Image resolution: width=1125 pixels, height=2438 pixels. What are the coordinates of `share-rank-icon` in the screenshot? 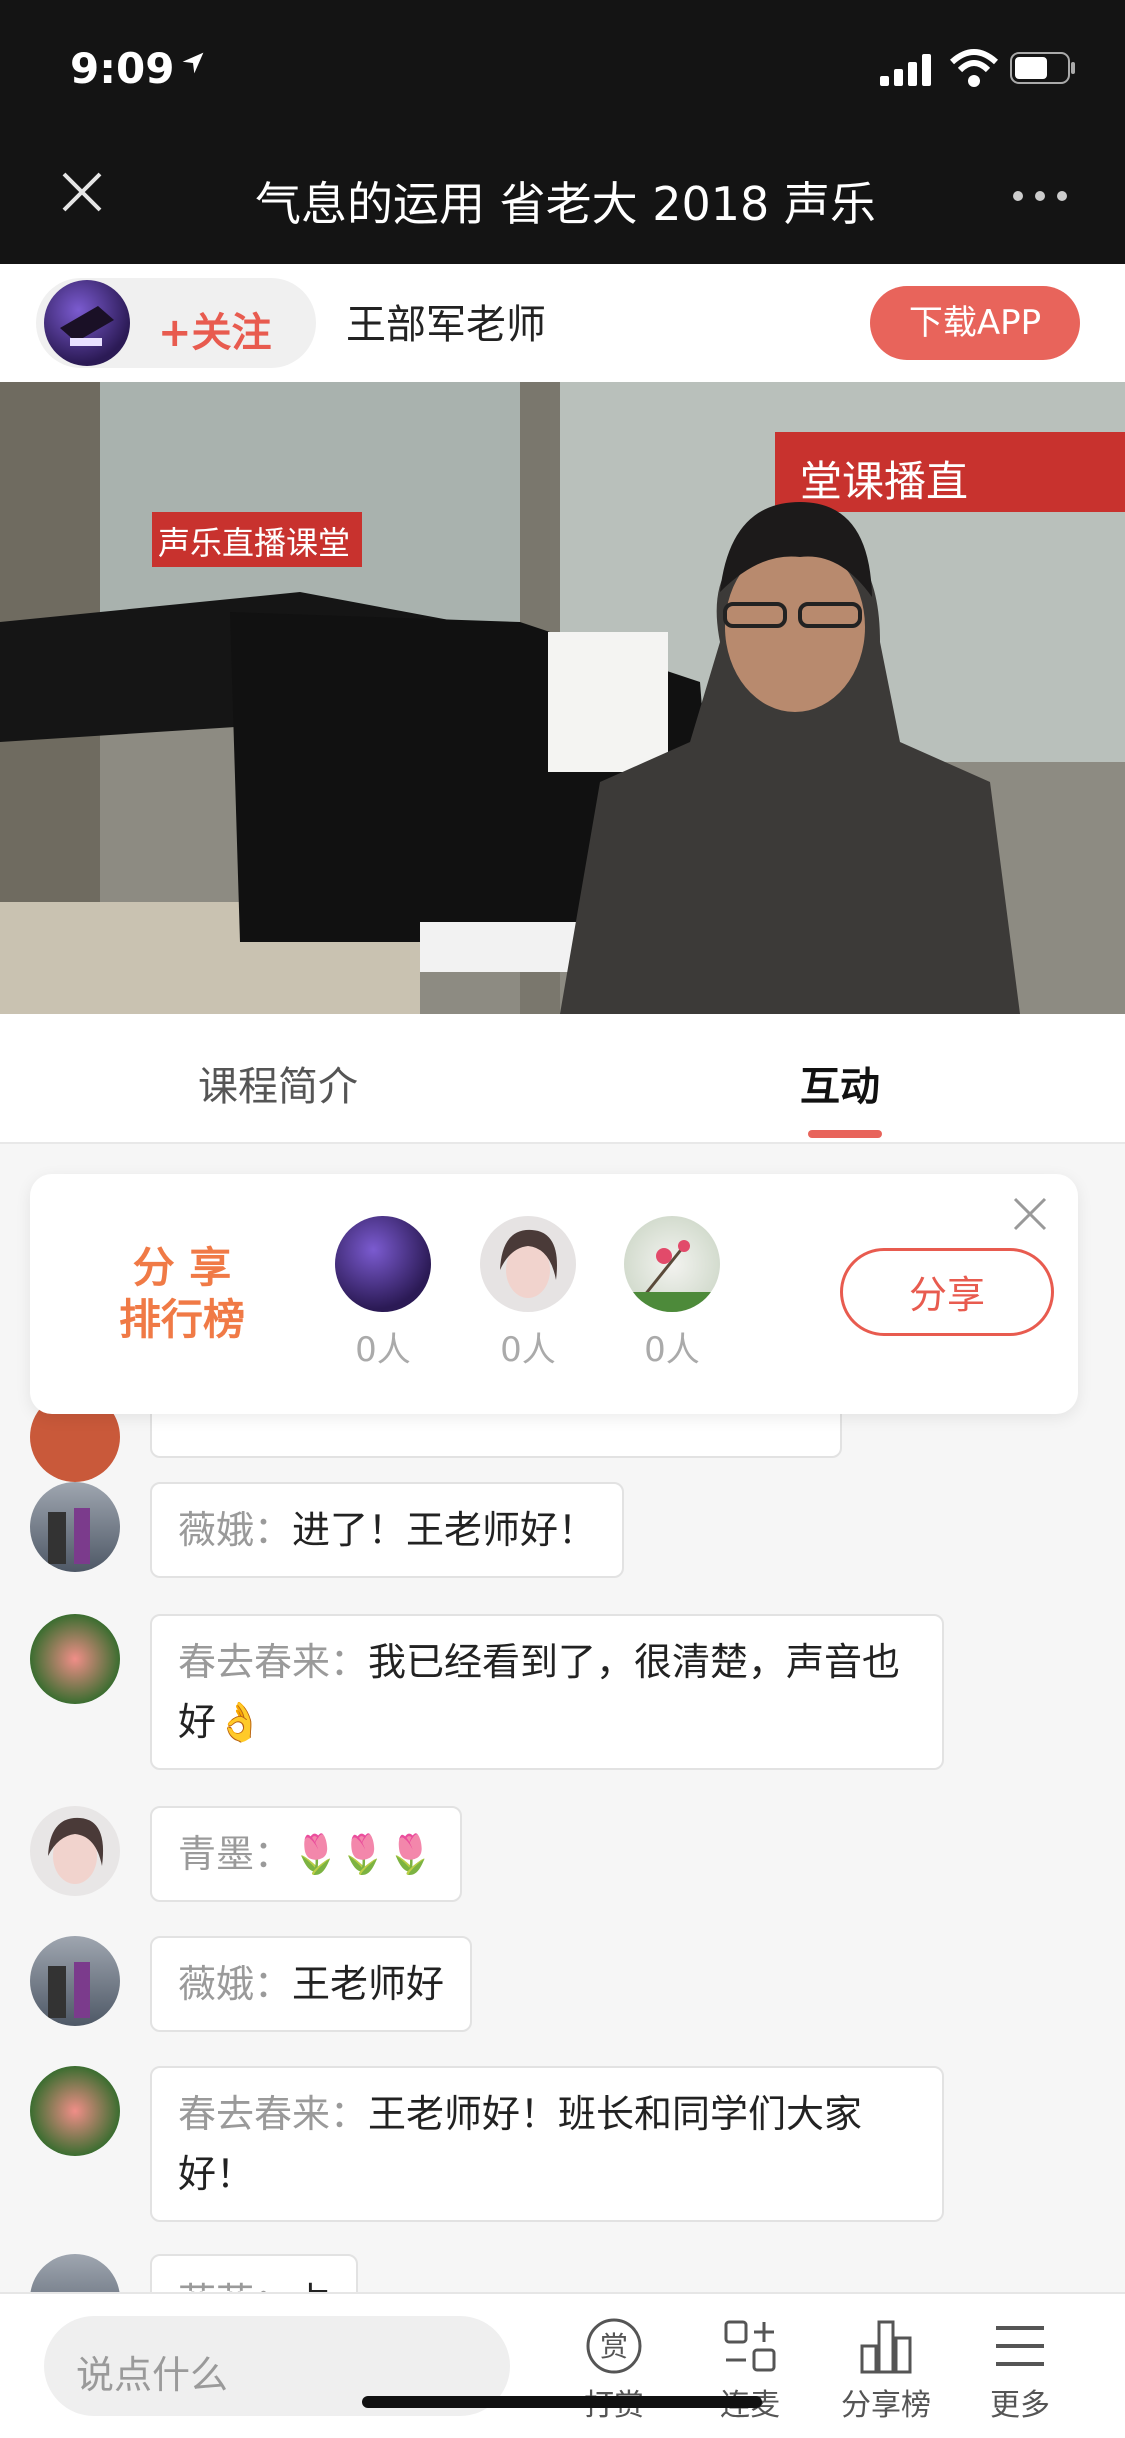 It's located at (886, 2347).